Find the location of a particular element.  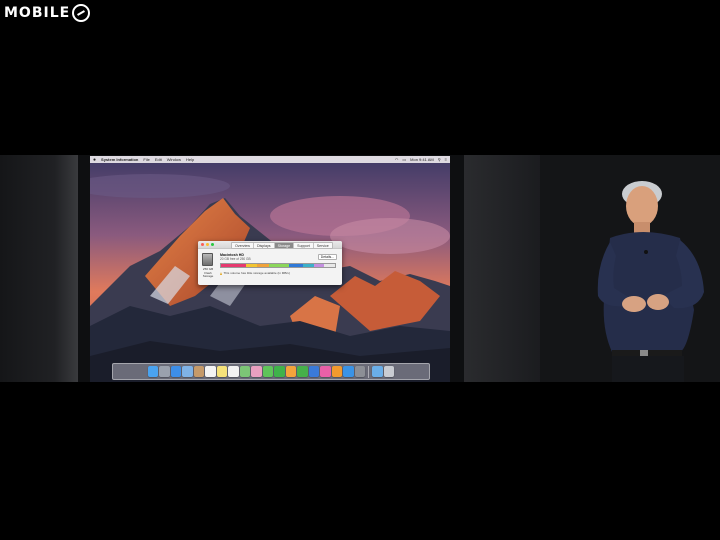

menu-file: File is located at coordinates (146, 159).